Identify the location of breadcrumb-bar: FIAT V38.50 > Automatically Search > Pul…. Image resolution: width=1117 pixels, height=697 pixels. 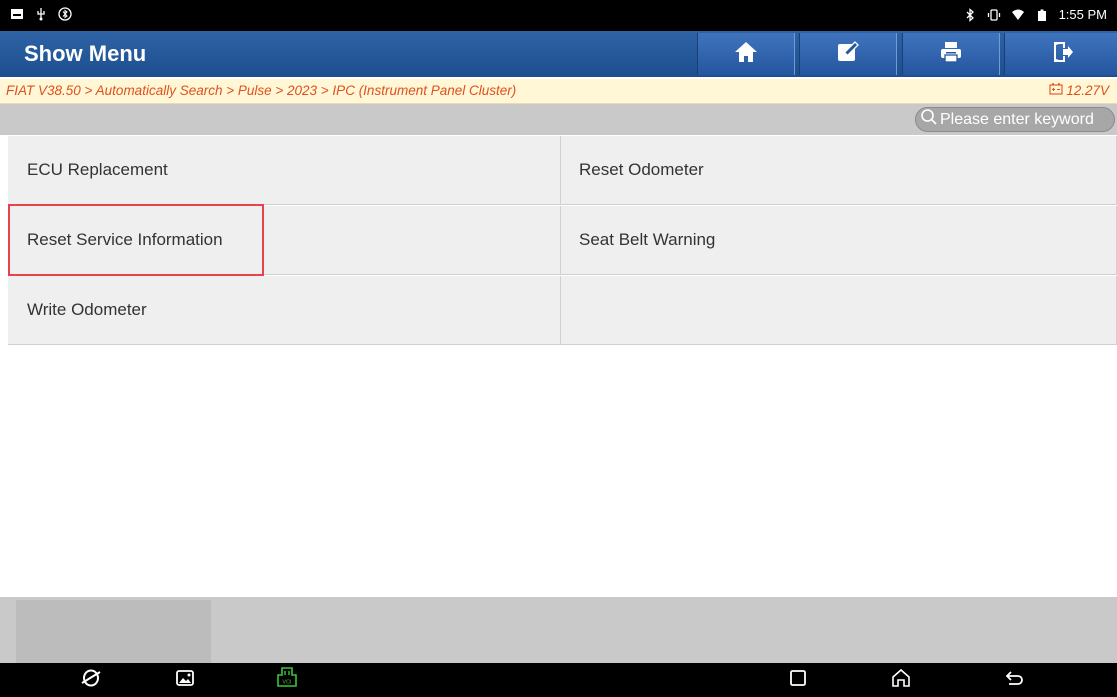
(558, 91).